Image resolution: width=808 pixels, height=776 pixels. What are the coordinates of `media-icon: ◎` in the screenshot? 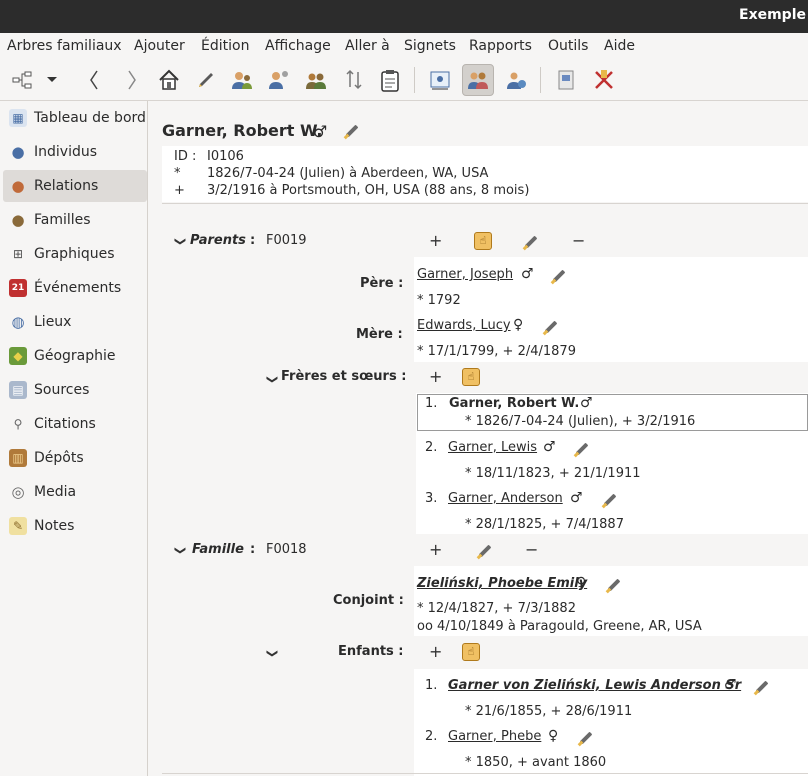 It's located at (18, 492).